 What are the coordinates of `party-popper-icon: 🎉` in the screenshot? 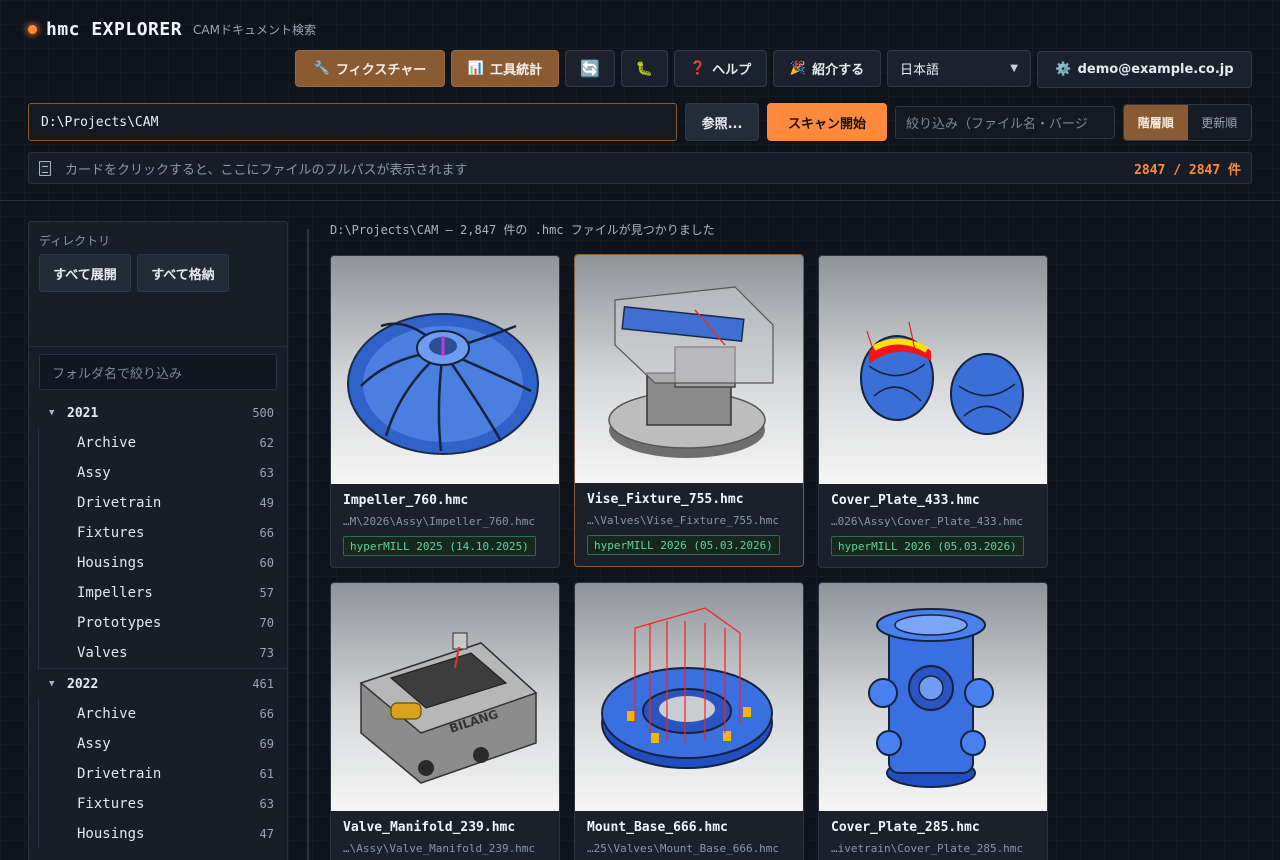 It's located at (798, 68).